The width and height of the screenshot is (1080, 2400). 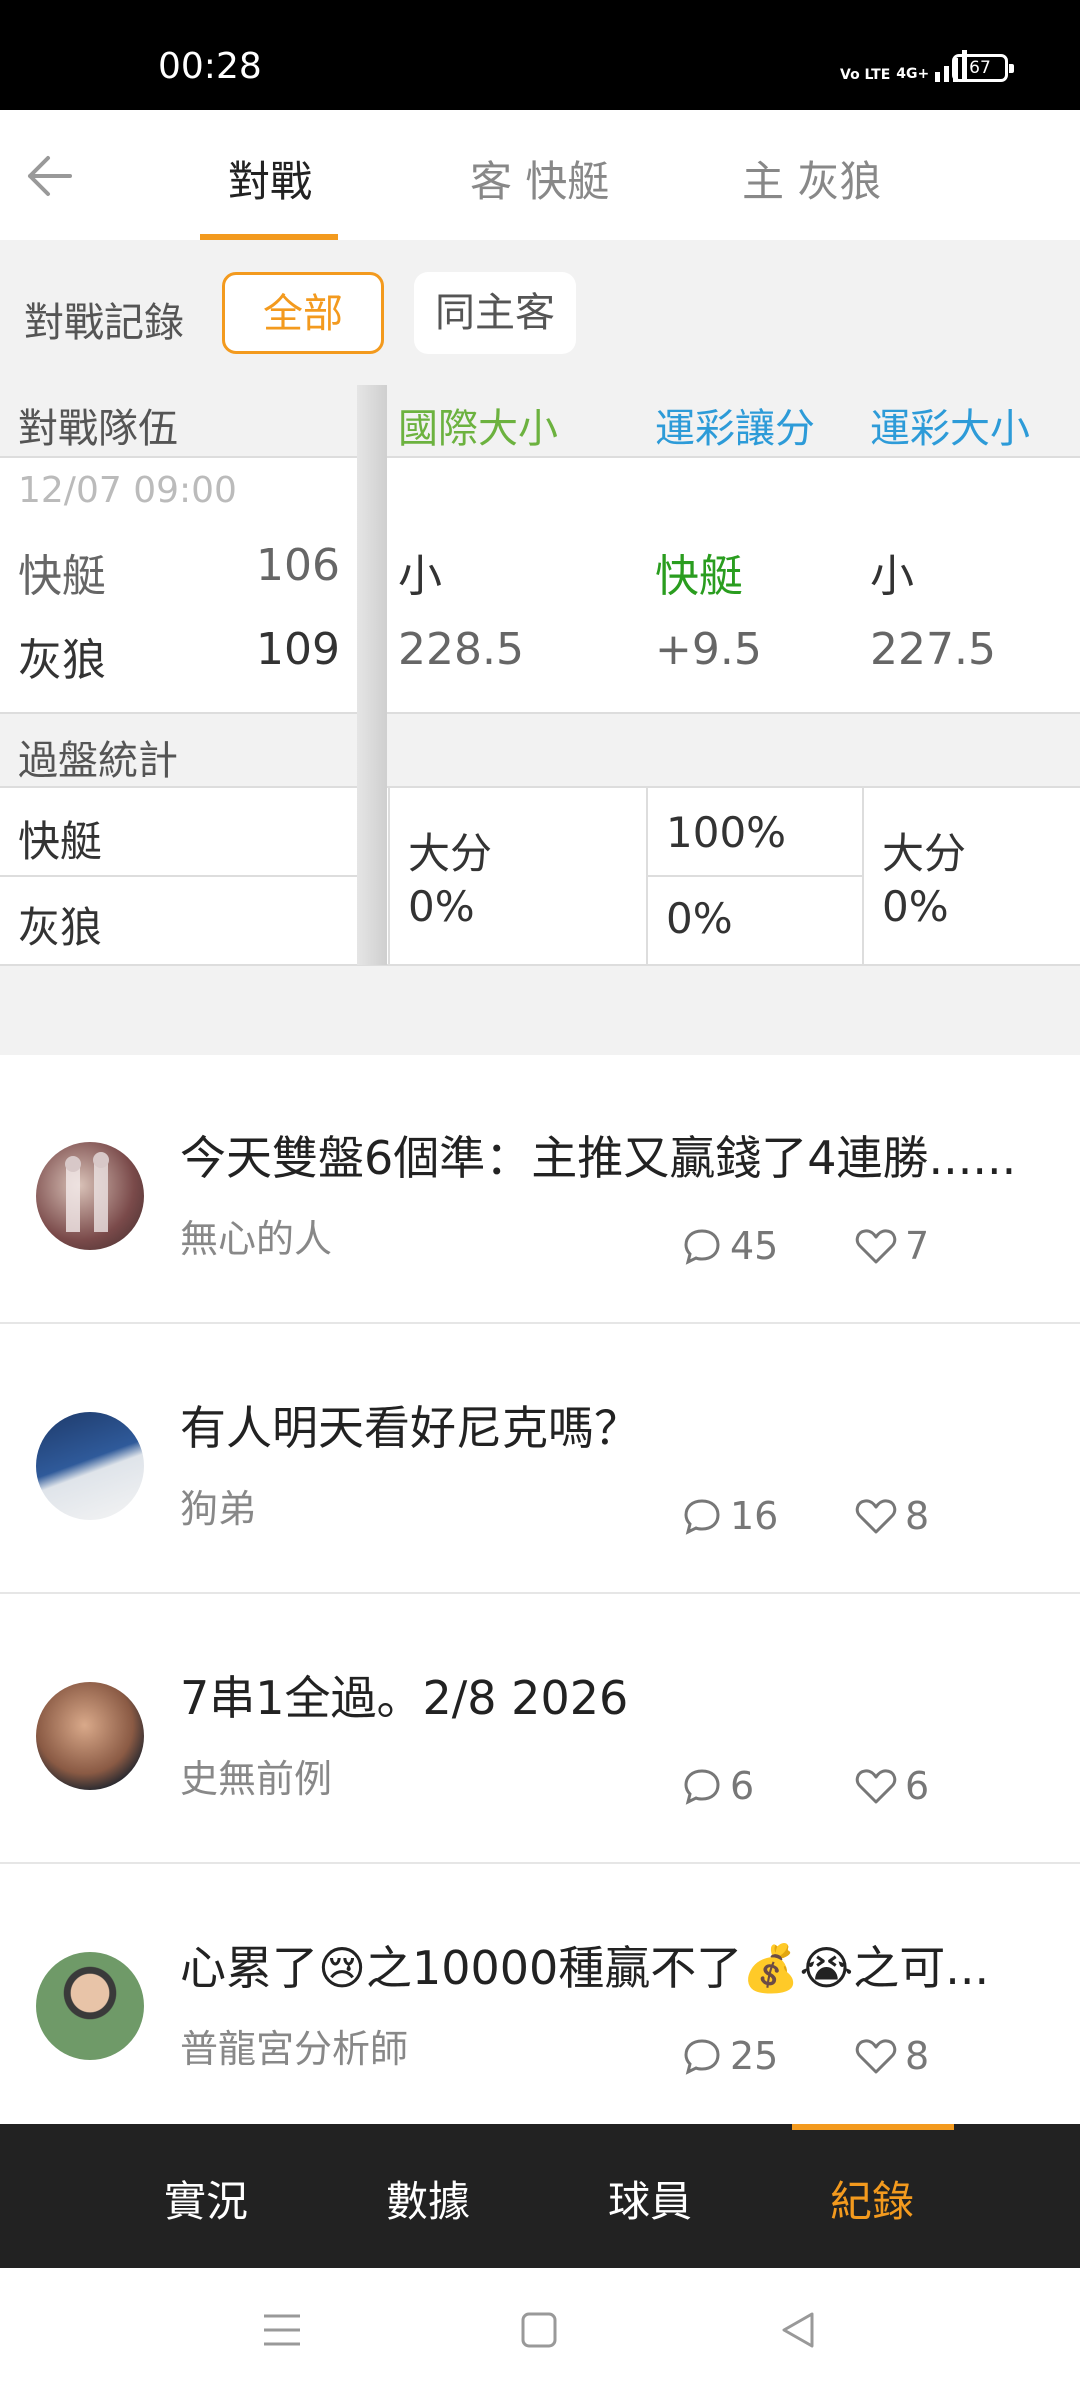 What do you see at coordinates (650, 2198) in the screenshot?
I see `tab-players: 球員` at bounding box center [650, 2198].